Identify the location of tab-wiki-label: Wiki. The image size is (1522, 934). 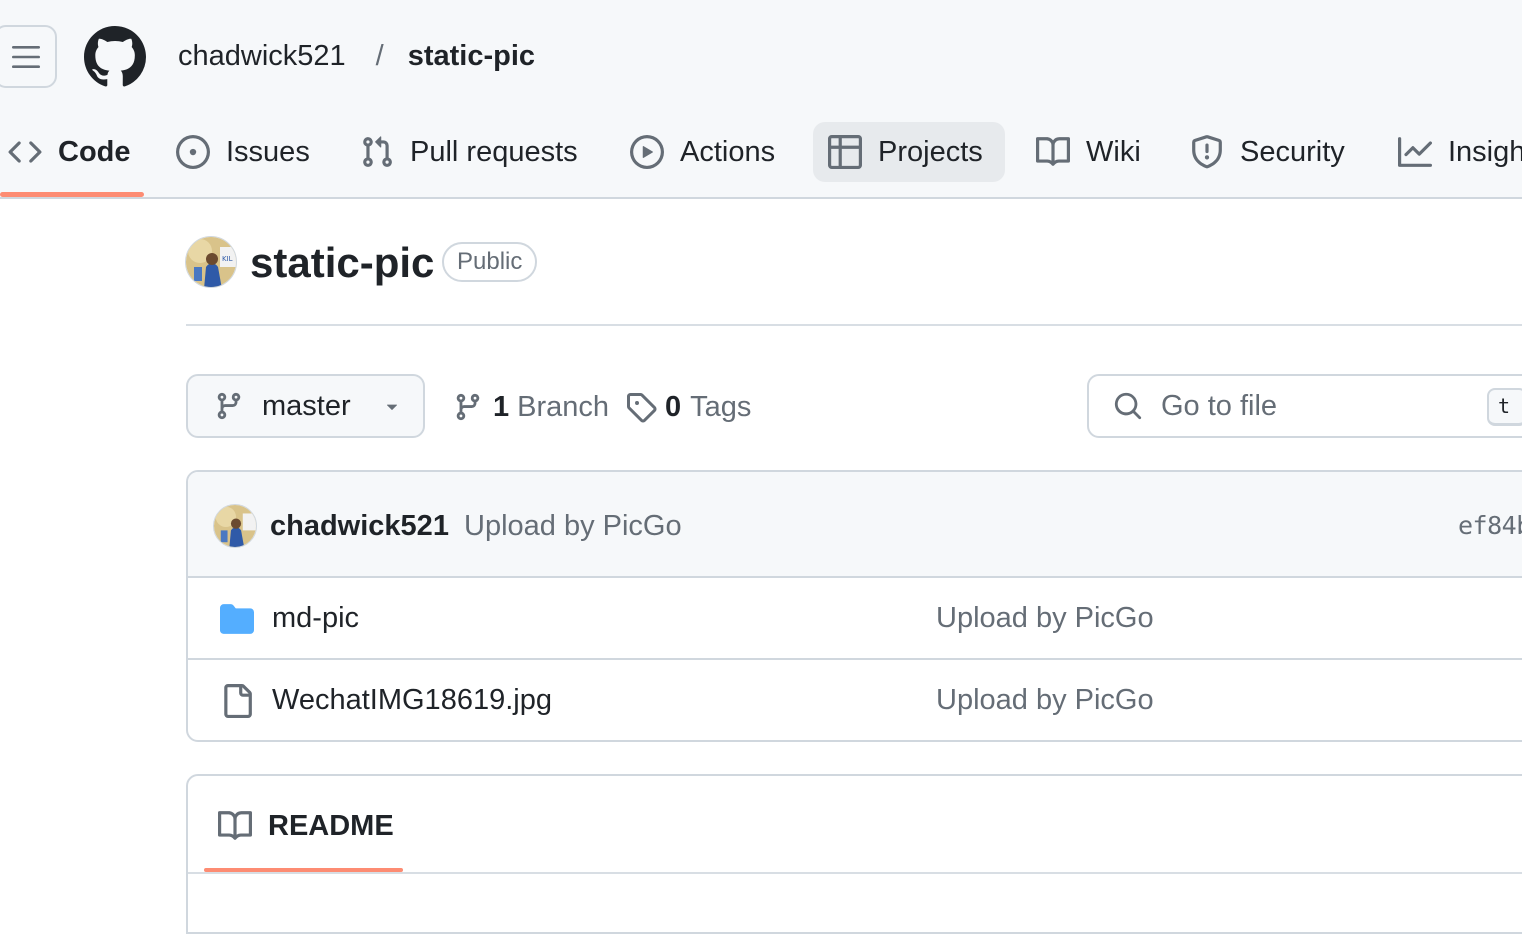
(1113, 151).